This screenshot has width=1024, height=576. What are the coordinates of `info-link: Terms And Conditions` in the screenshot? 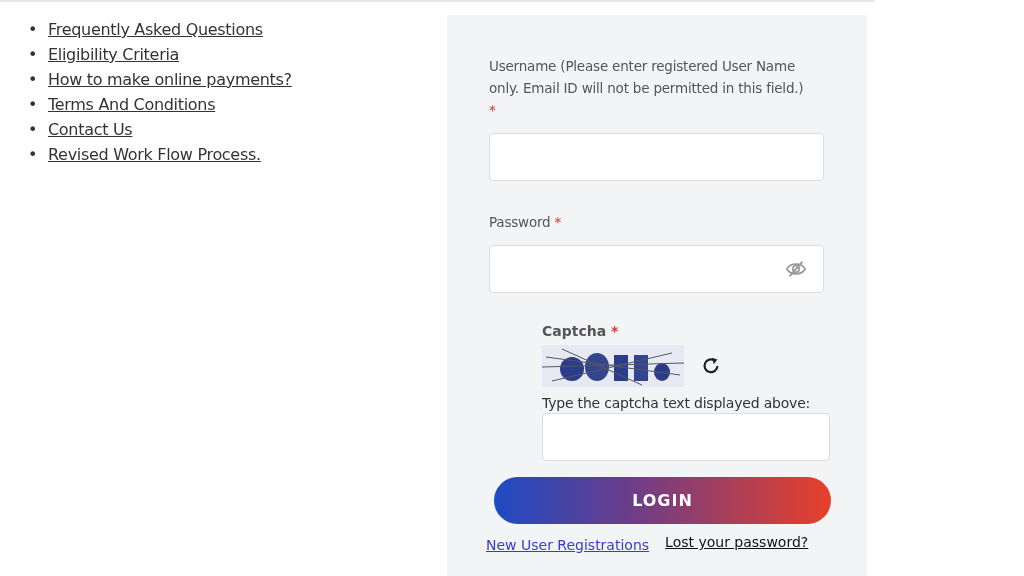 It's located at (132, 104).